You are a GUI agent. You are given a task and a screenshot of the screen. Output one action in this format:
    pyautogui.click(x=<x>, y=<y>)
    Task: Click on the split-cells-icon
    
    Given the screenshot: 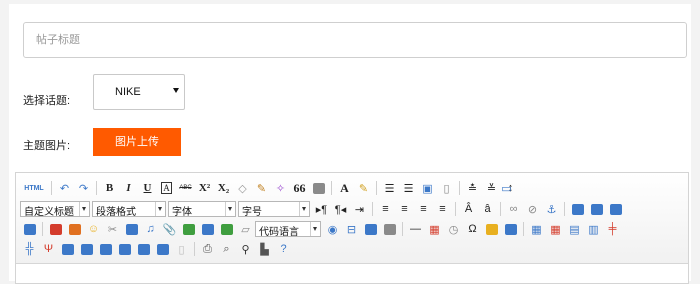 What is the action you would take?
    pyautogui.click(x=124, y=249)
    